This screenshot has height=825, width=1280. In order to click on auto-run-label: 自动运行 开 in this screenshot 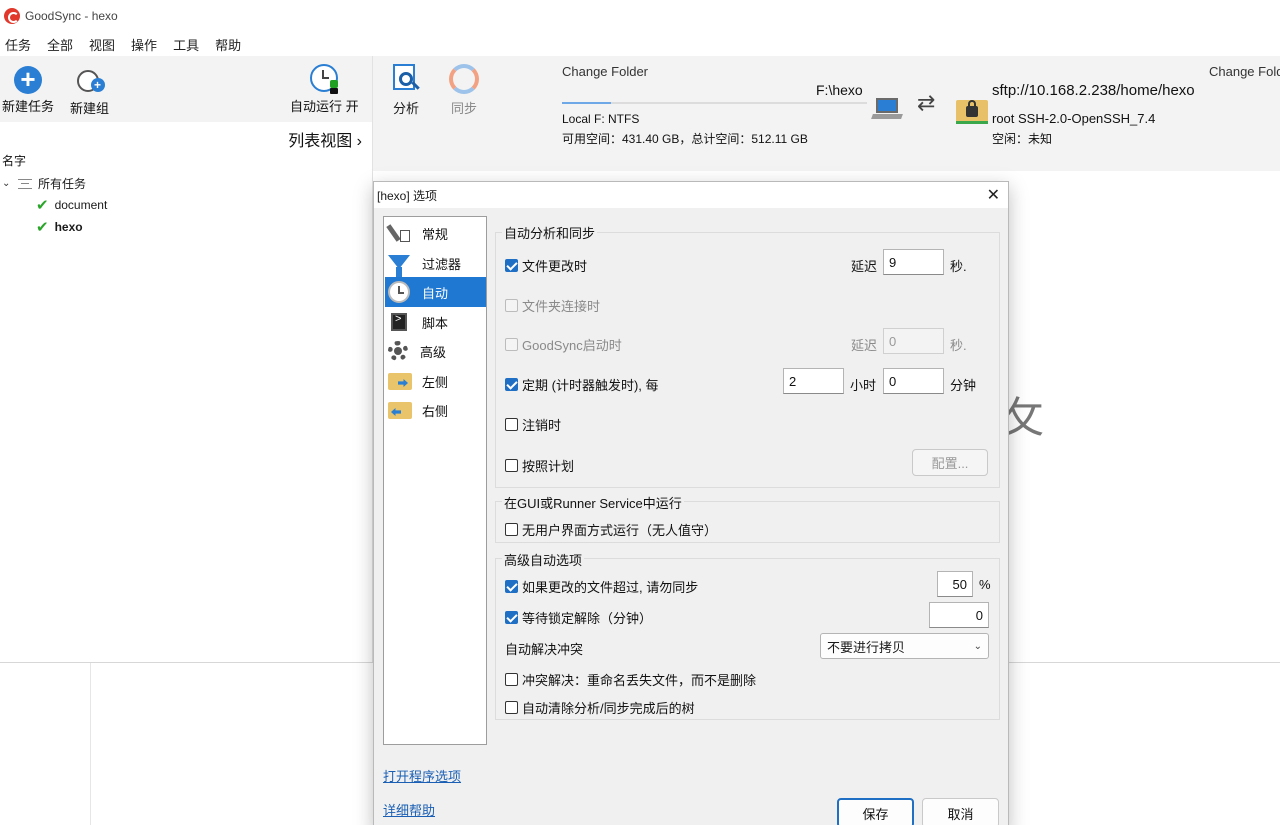, I will do `click(324, 106)`.